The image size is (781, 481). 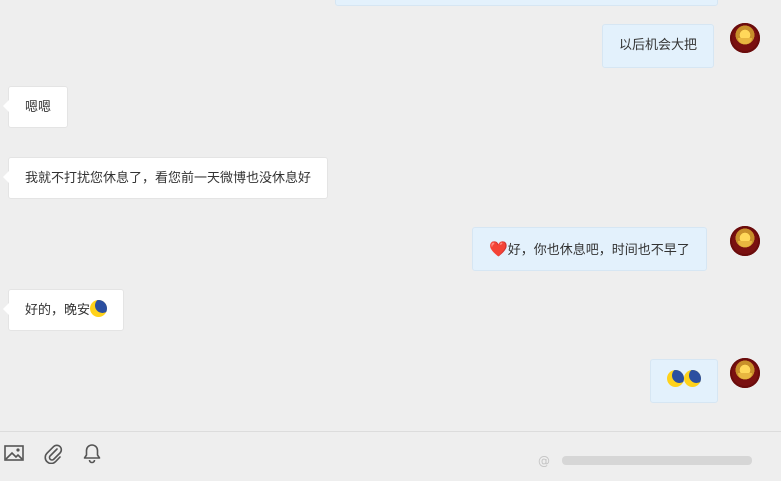 What do you see at coordinates (53, 453) in the screenshot?
I see `attachment-icon` at bounding box center [53, 453].